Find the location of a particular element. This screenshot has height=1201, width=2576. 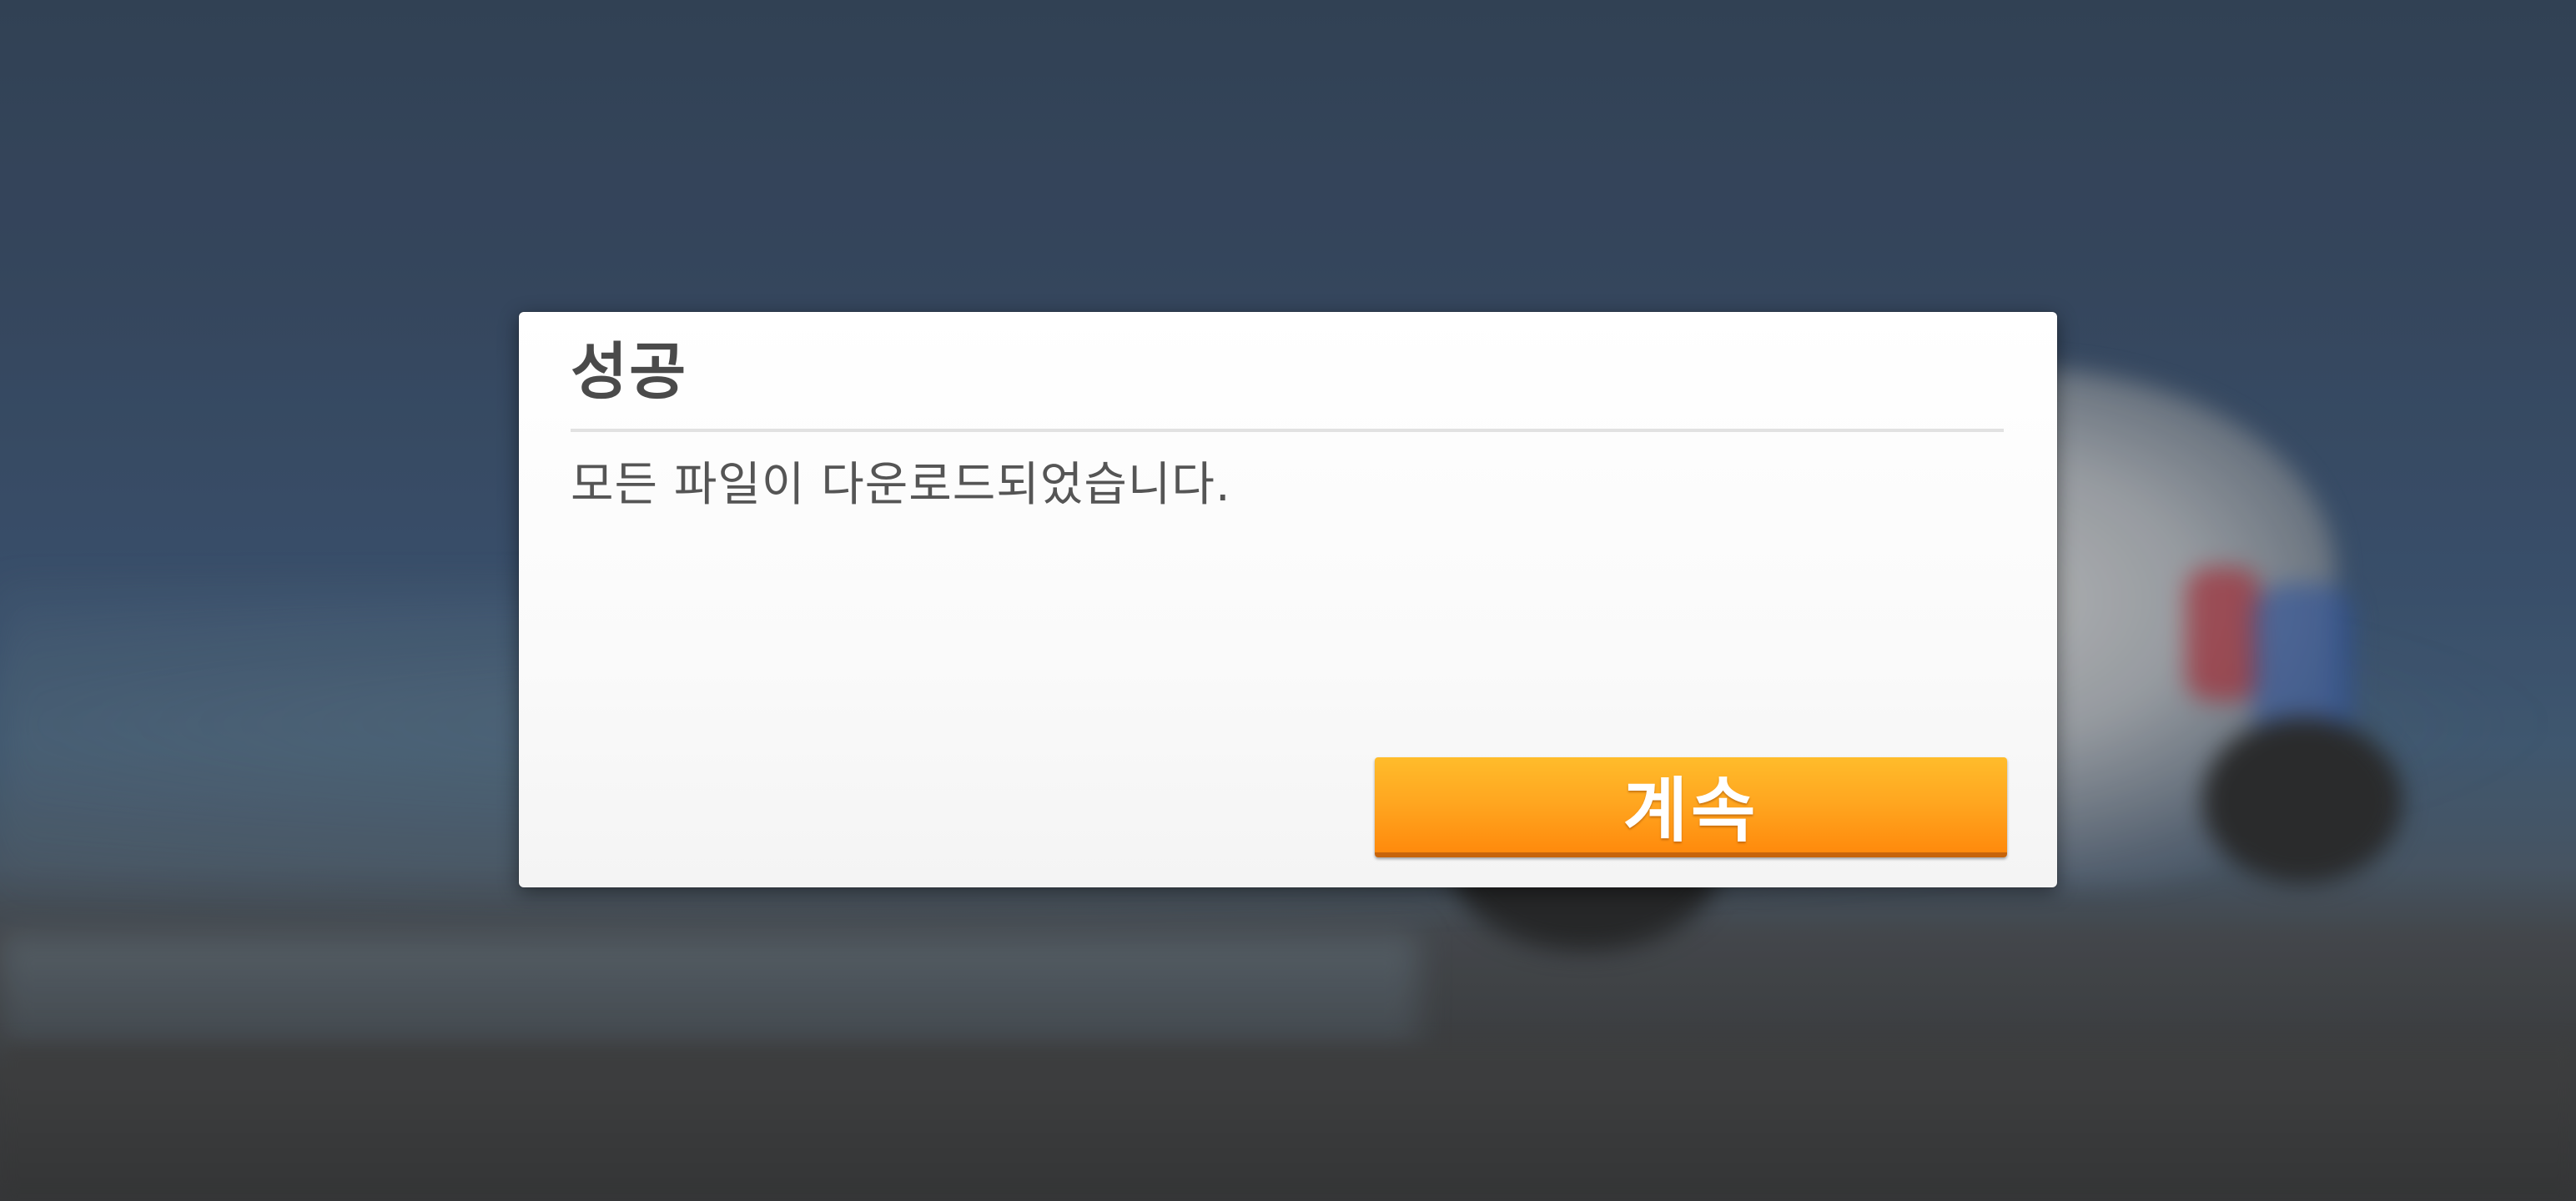

title-divider is located at coordinates (1287, 431).